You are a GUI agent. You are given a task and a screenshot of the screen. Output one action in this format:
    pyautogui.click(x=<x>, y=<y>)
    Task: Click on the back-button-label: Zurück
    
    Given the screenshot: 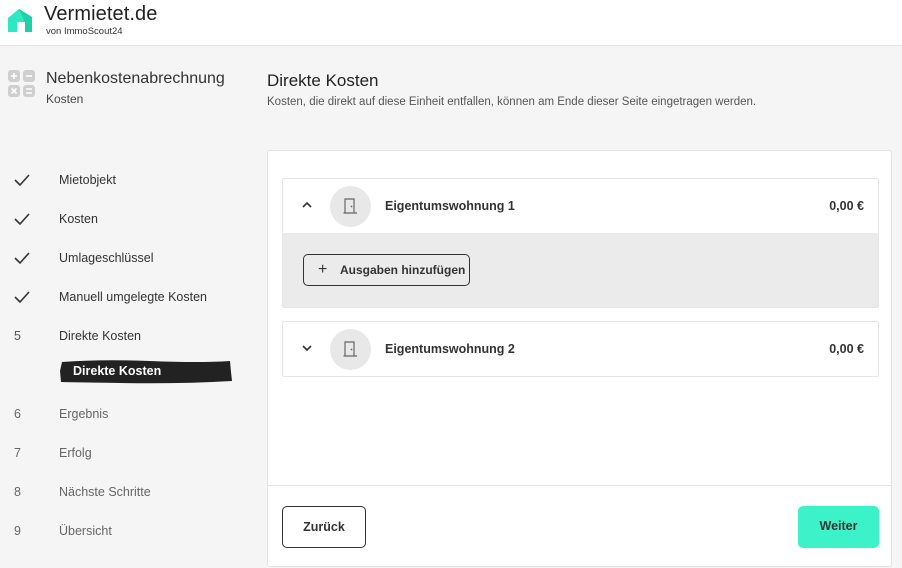 What is the action you would take?
    pyautogui.click(x=324, y=527)
    